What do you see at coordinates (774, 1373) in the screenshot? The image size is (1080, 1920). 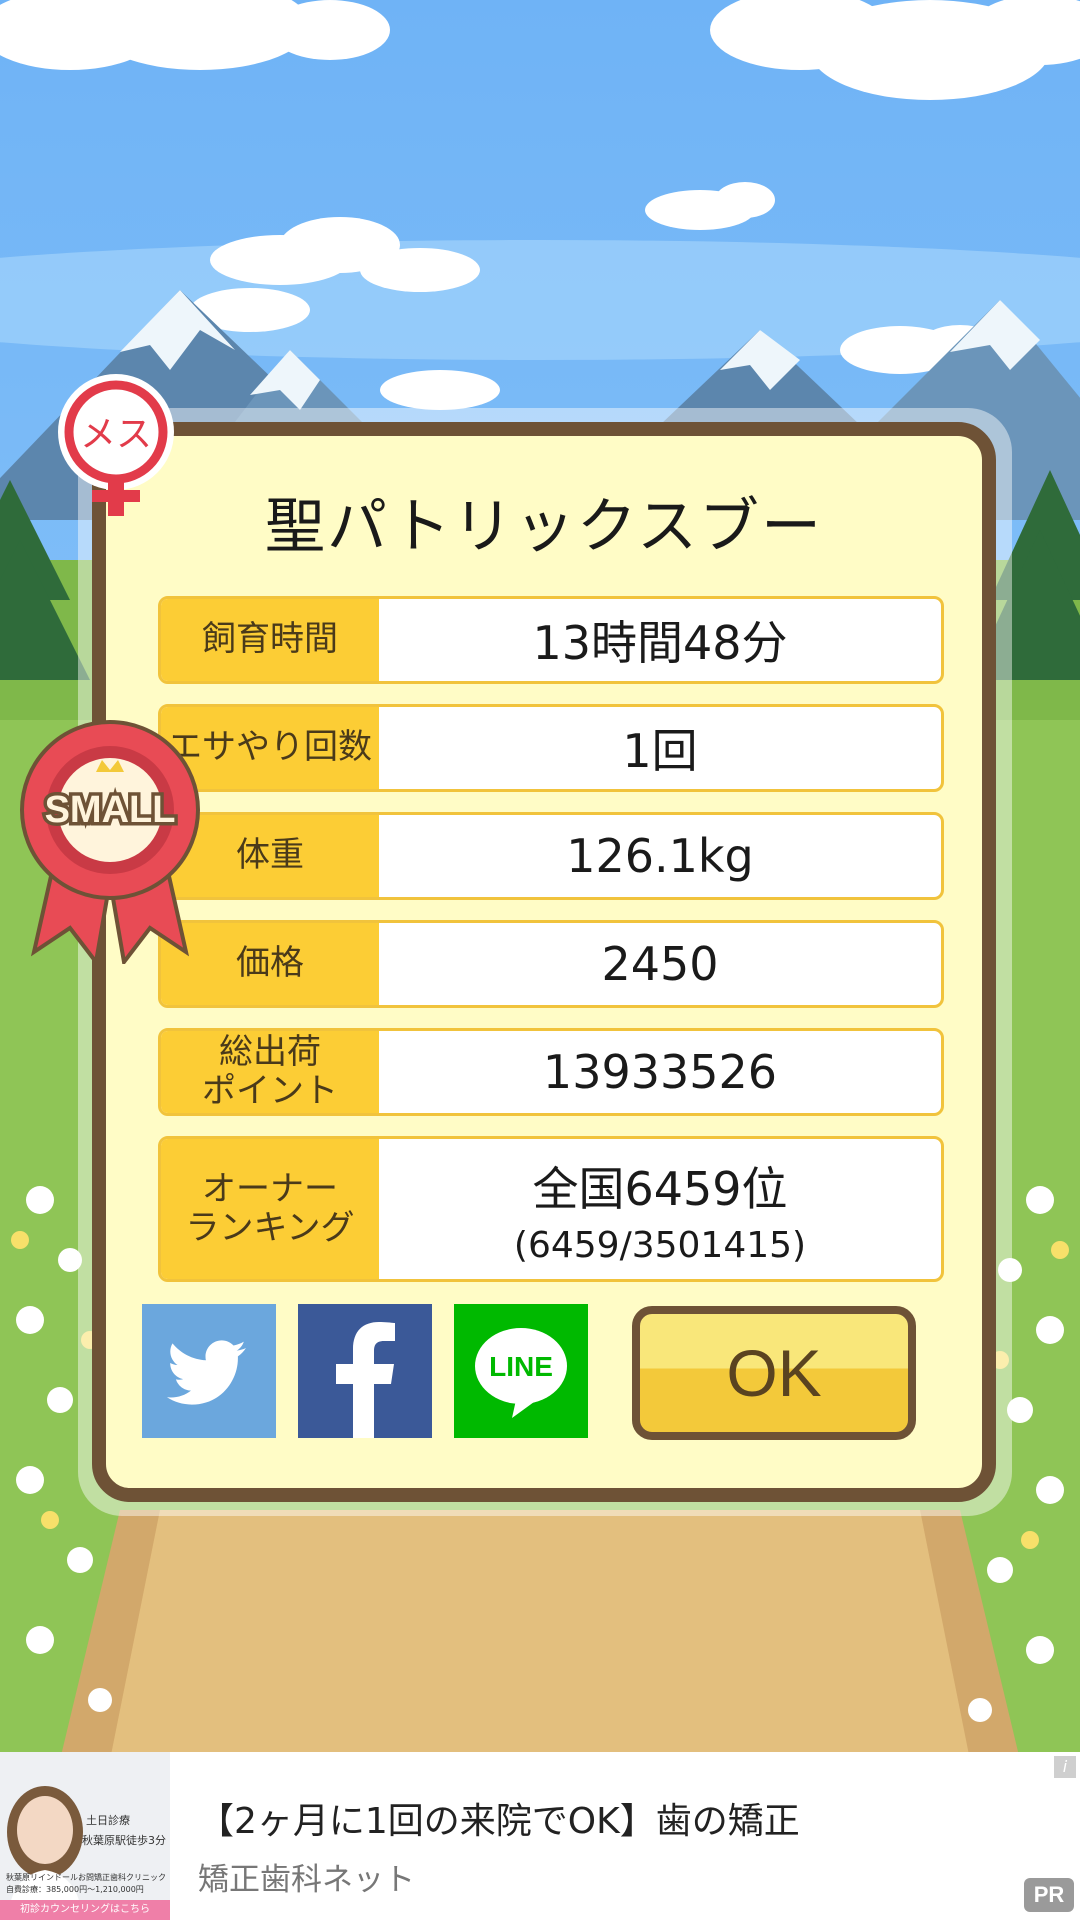 I see `ok-button: OK` at bounding box center [774, 1373].